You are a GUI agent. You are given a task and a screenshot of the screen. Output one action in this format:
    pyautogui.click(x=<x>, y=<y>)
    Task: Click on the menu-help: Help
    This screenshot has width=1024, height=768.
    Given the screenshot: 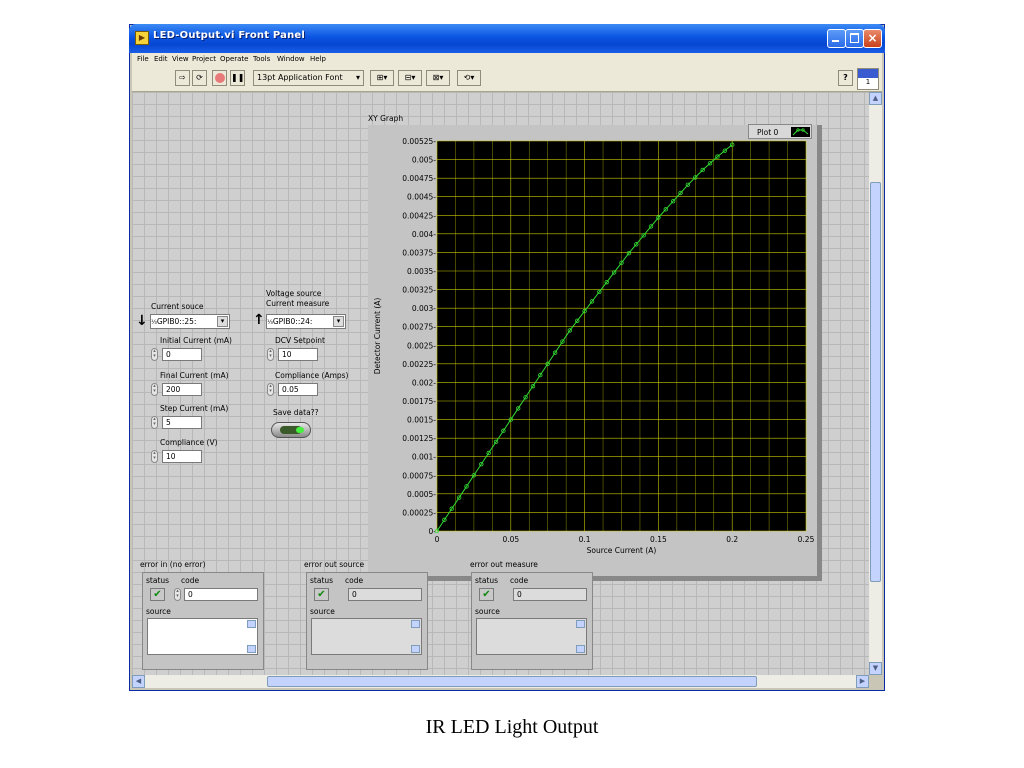 What is the action you would take?
    pyautogui.click(x=318, y=59)
    